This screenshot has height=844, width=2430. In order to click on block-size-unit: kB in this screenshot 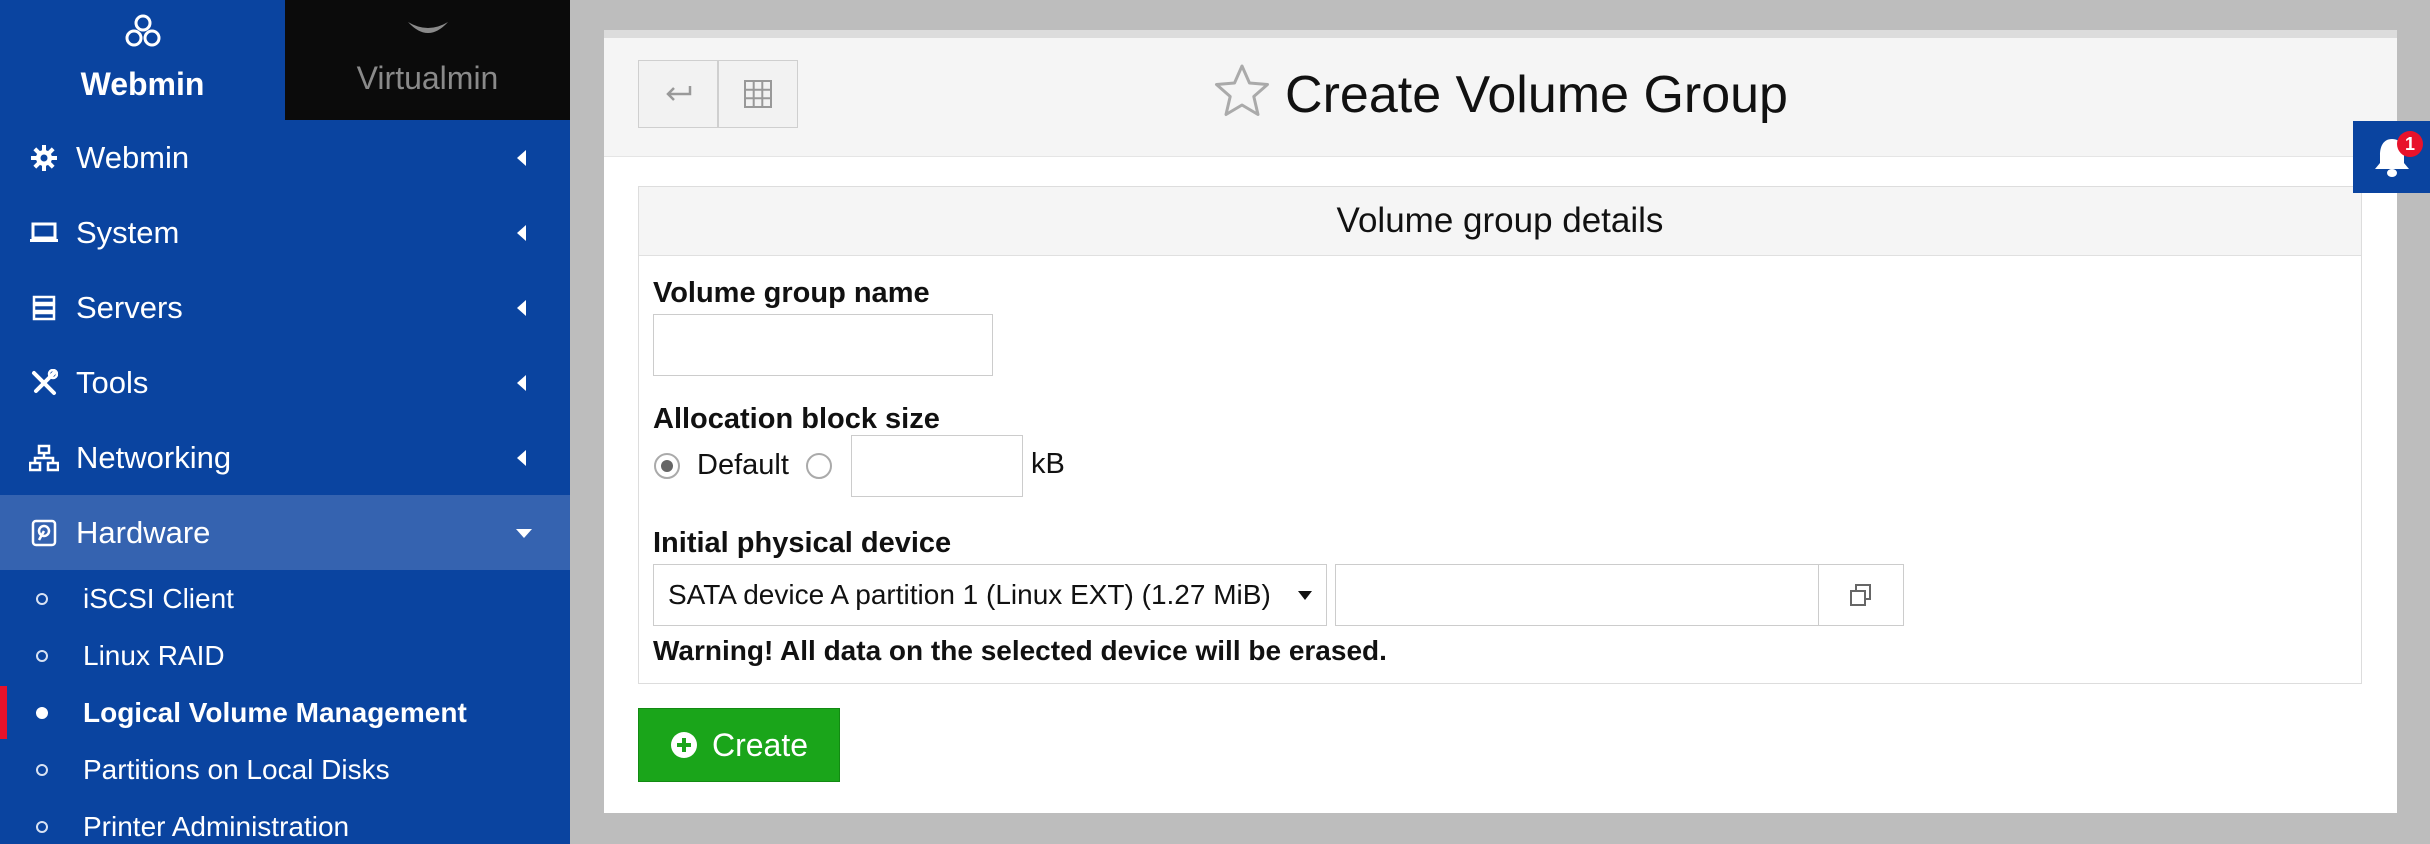, I will do `click(1048, 464)`.